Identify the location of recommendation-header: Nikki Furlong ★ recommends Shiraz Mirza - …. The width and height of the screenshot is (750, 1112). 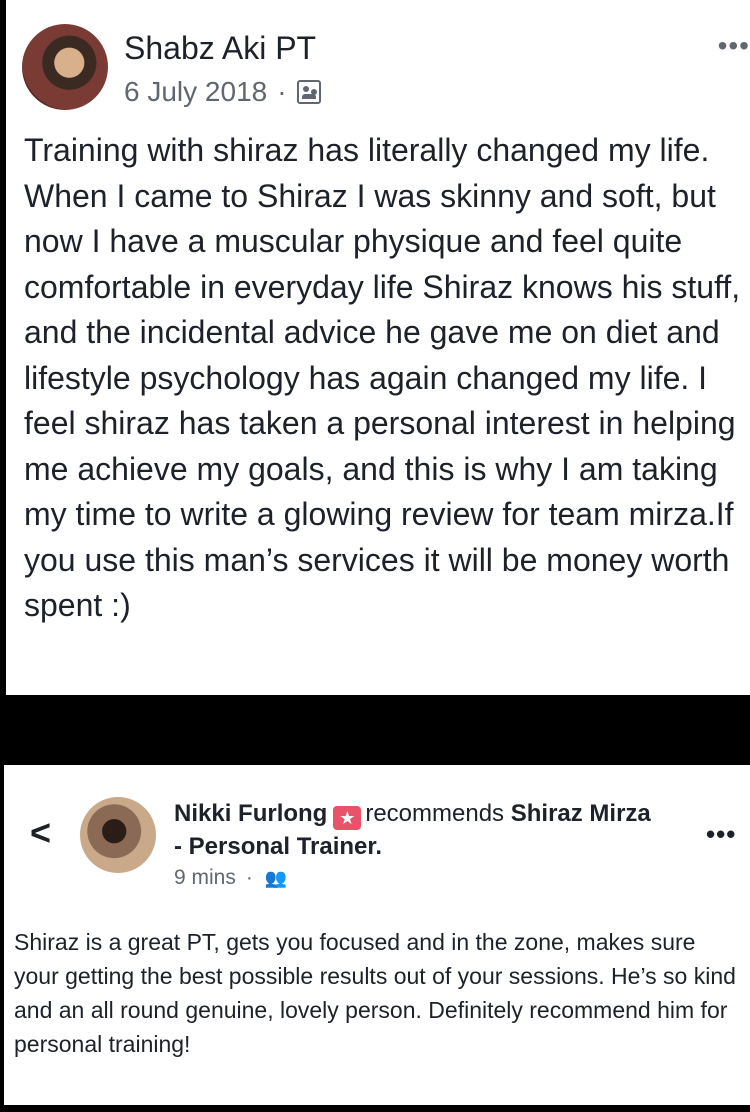
(414, 830).